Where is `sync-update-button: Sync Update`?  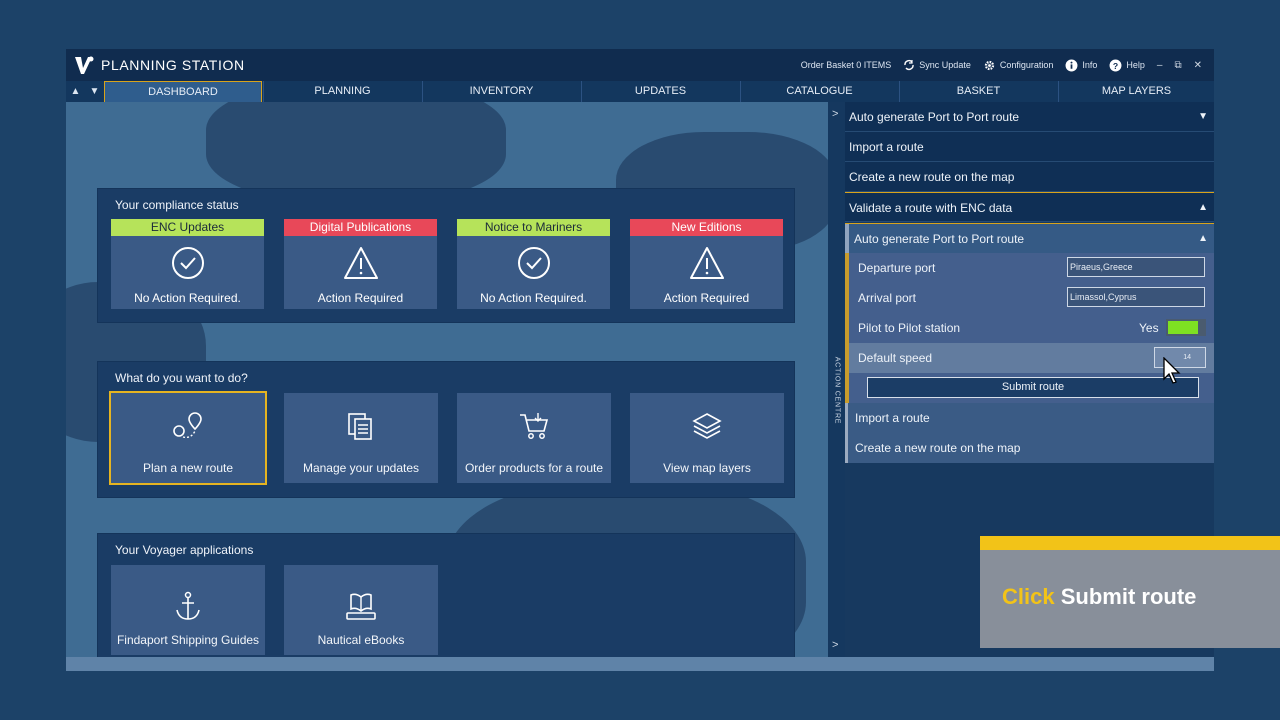
sync-update-button: Sync Update is located at coordinates (937, 65).